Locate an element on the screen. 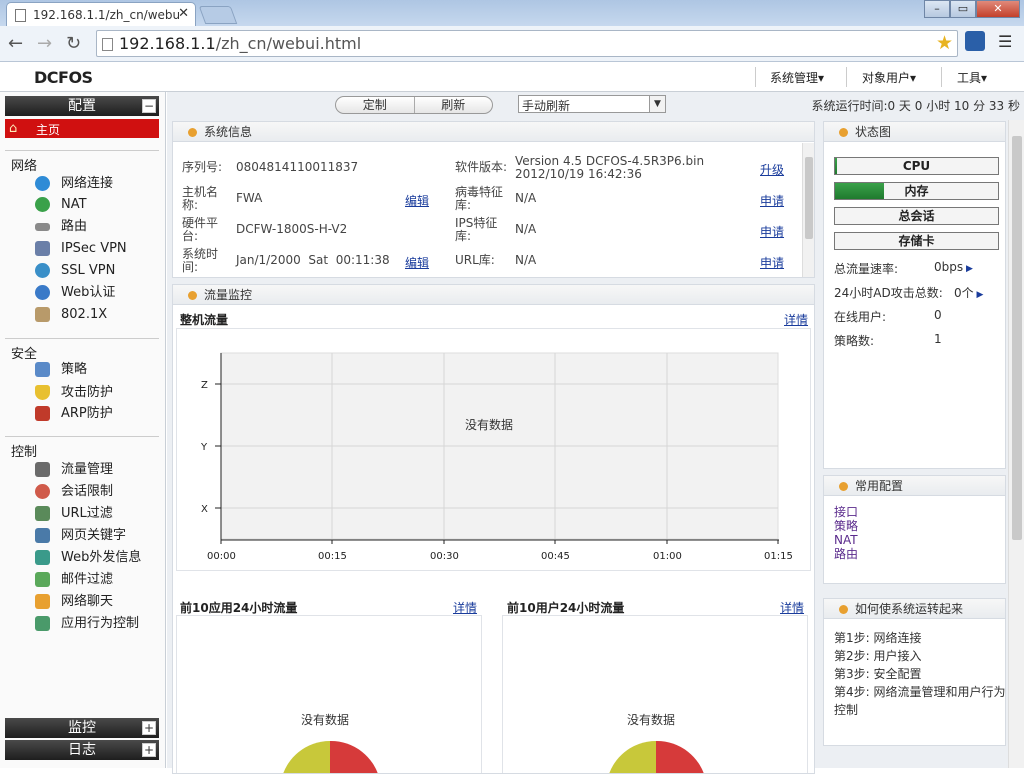 The height and width of the screenshot is (774, 1024). menu-system-admin: 系统管理▾ is located at coordinates (797, 77).